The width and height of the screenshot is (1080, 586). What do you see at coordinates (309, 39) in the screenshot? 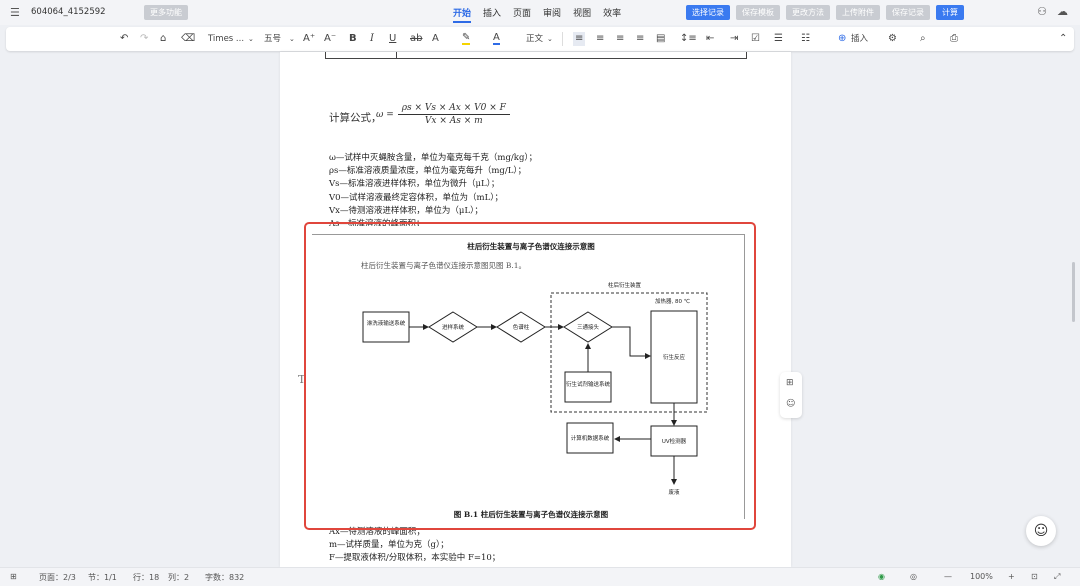
I see `grow-font-icon: A⁺` at bounding box center [309, 39].